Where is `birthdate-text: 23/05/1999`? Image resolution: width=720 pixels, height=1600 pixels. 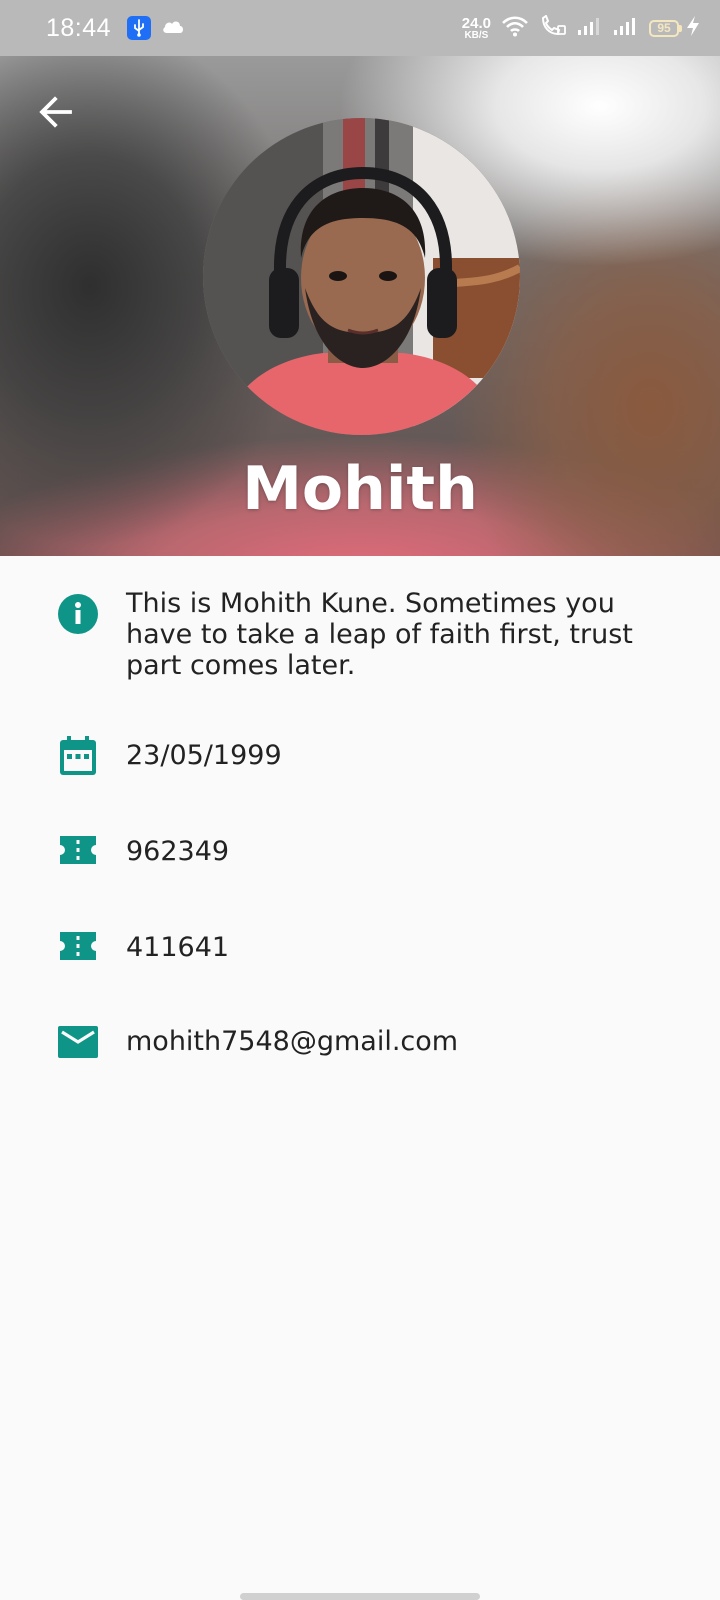
birthdate-text: 23/05/1999 is located at coordinates (204, 755).